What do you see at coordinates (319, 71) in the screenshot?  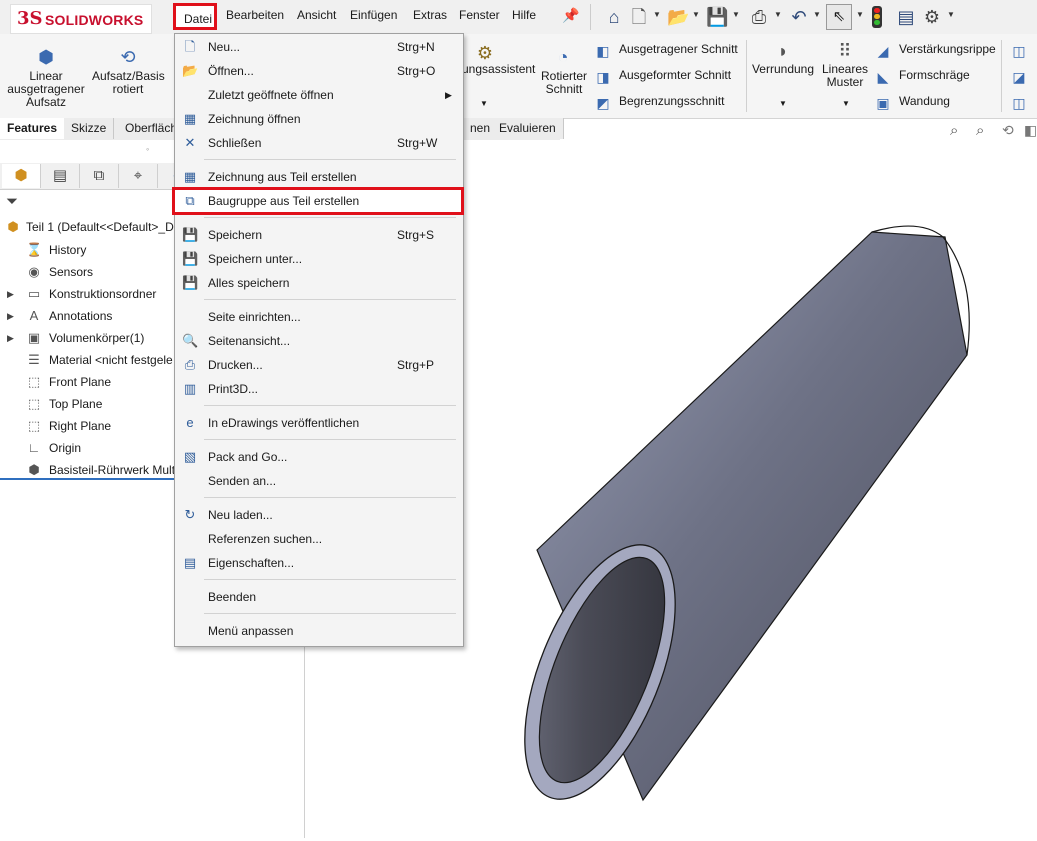 I see `menu-item-öffnen: 📂 Öffnen... Strg+O` at bounding box center [319, 71].